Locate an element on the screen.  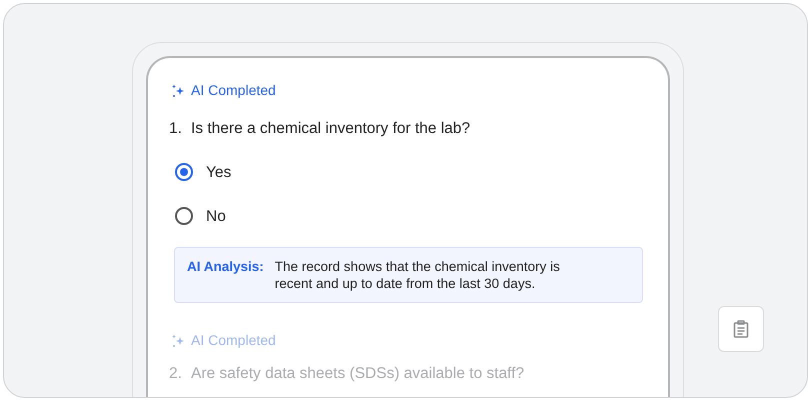
analysis-label: AI Analysis: is located at coordinates (225, 267).